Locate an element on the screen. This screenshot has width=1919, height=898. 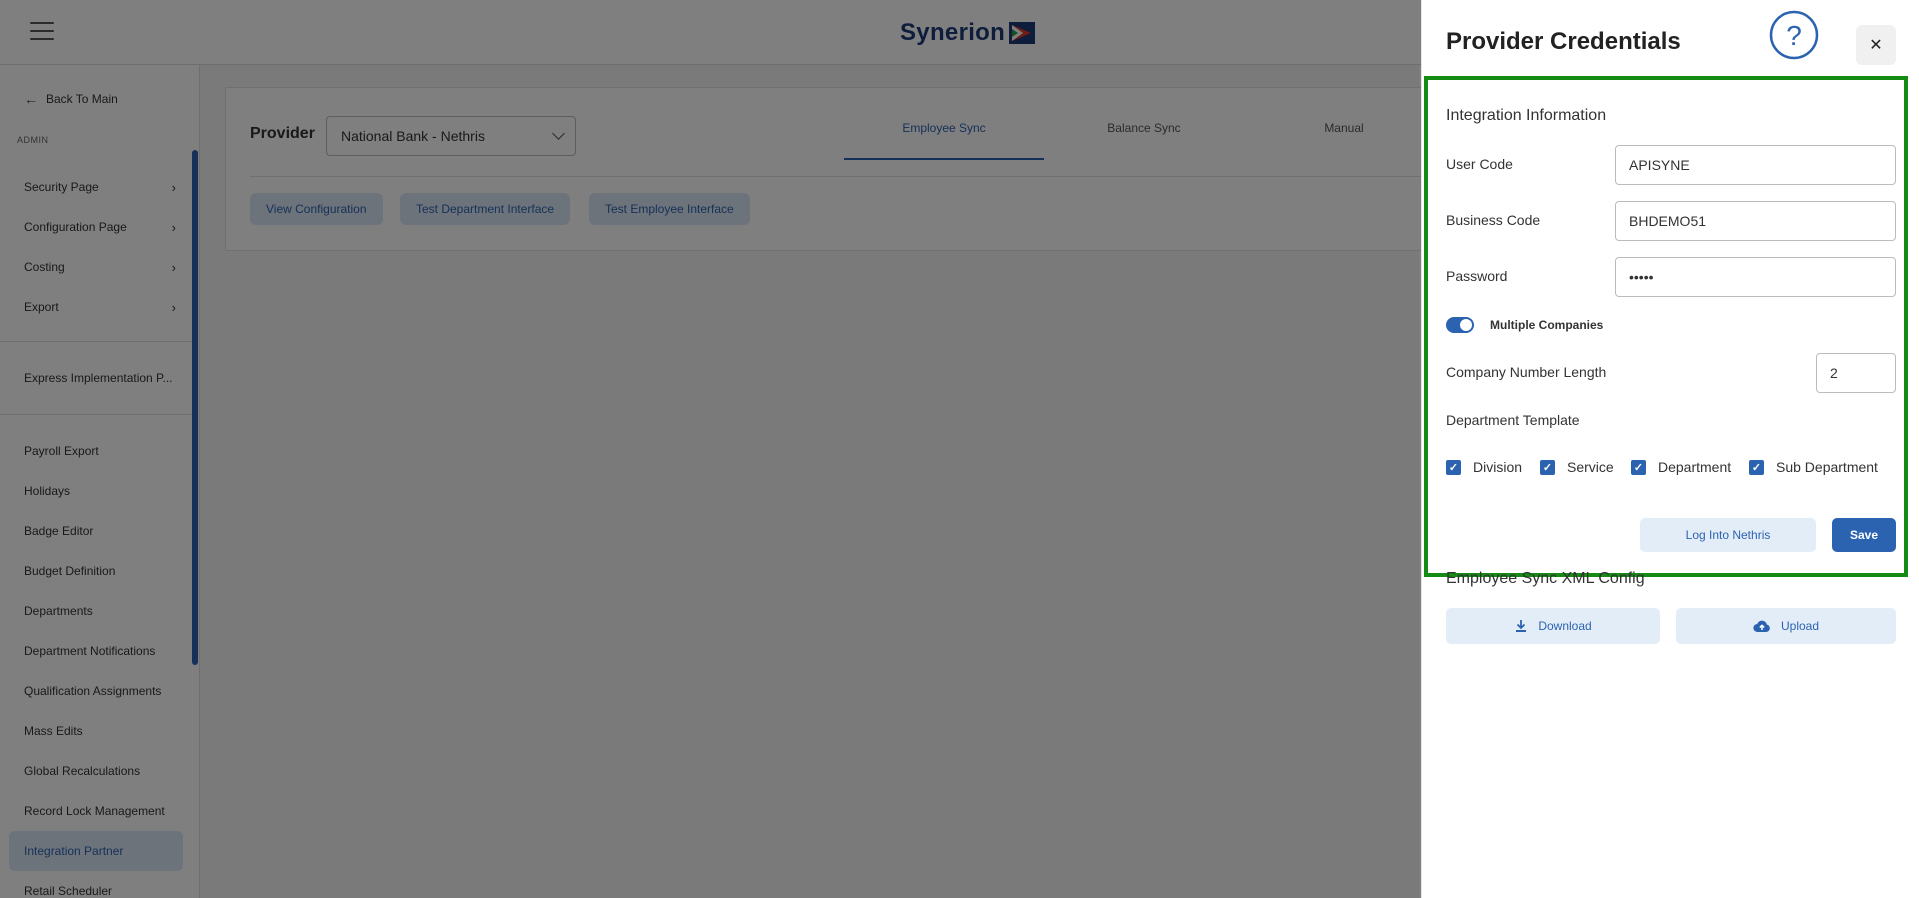
download-label: Download is located at coordinates (1565, 626).